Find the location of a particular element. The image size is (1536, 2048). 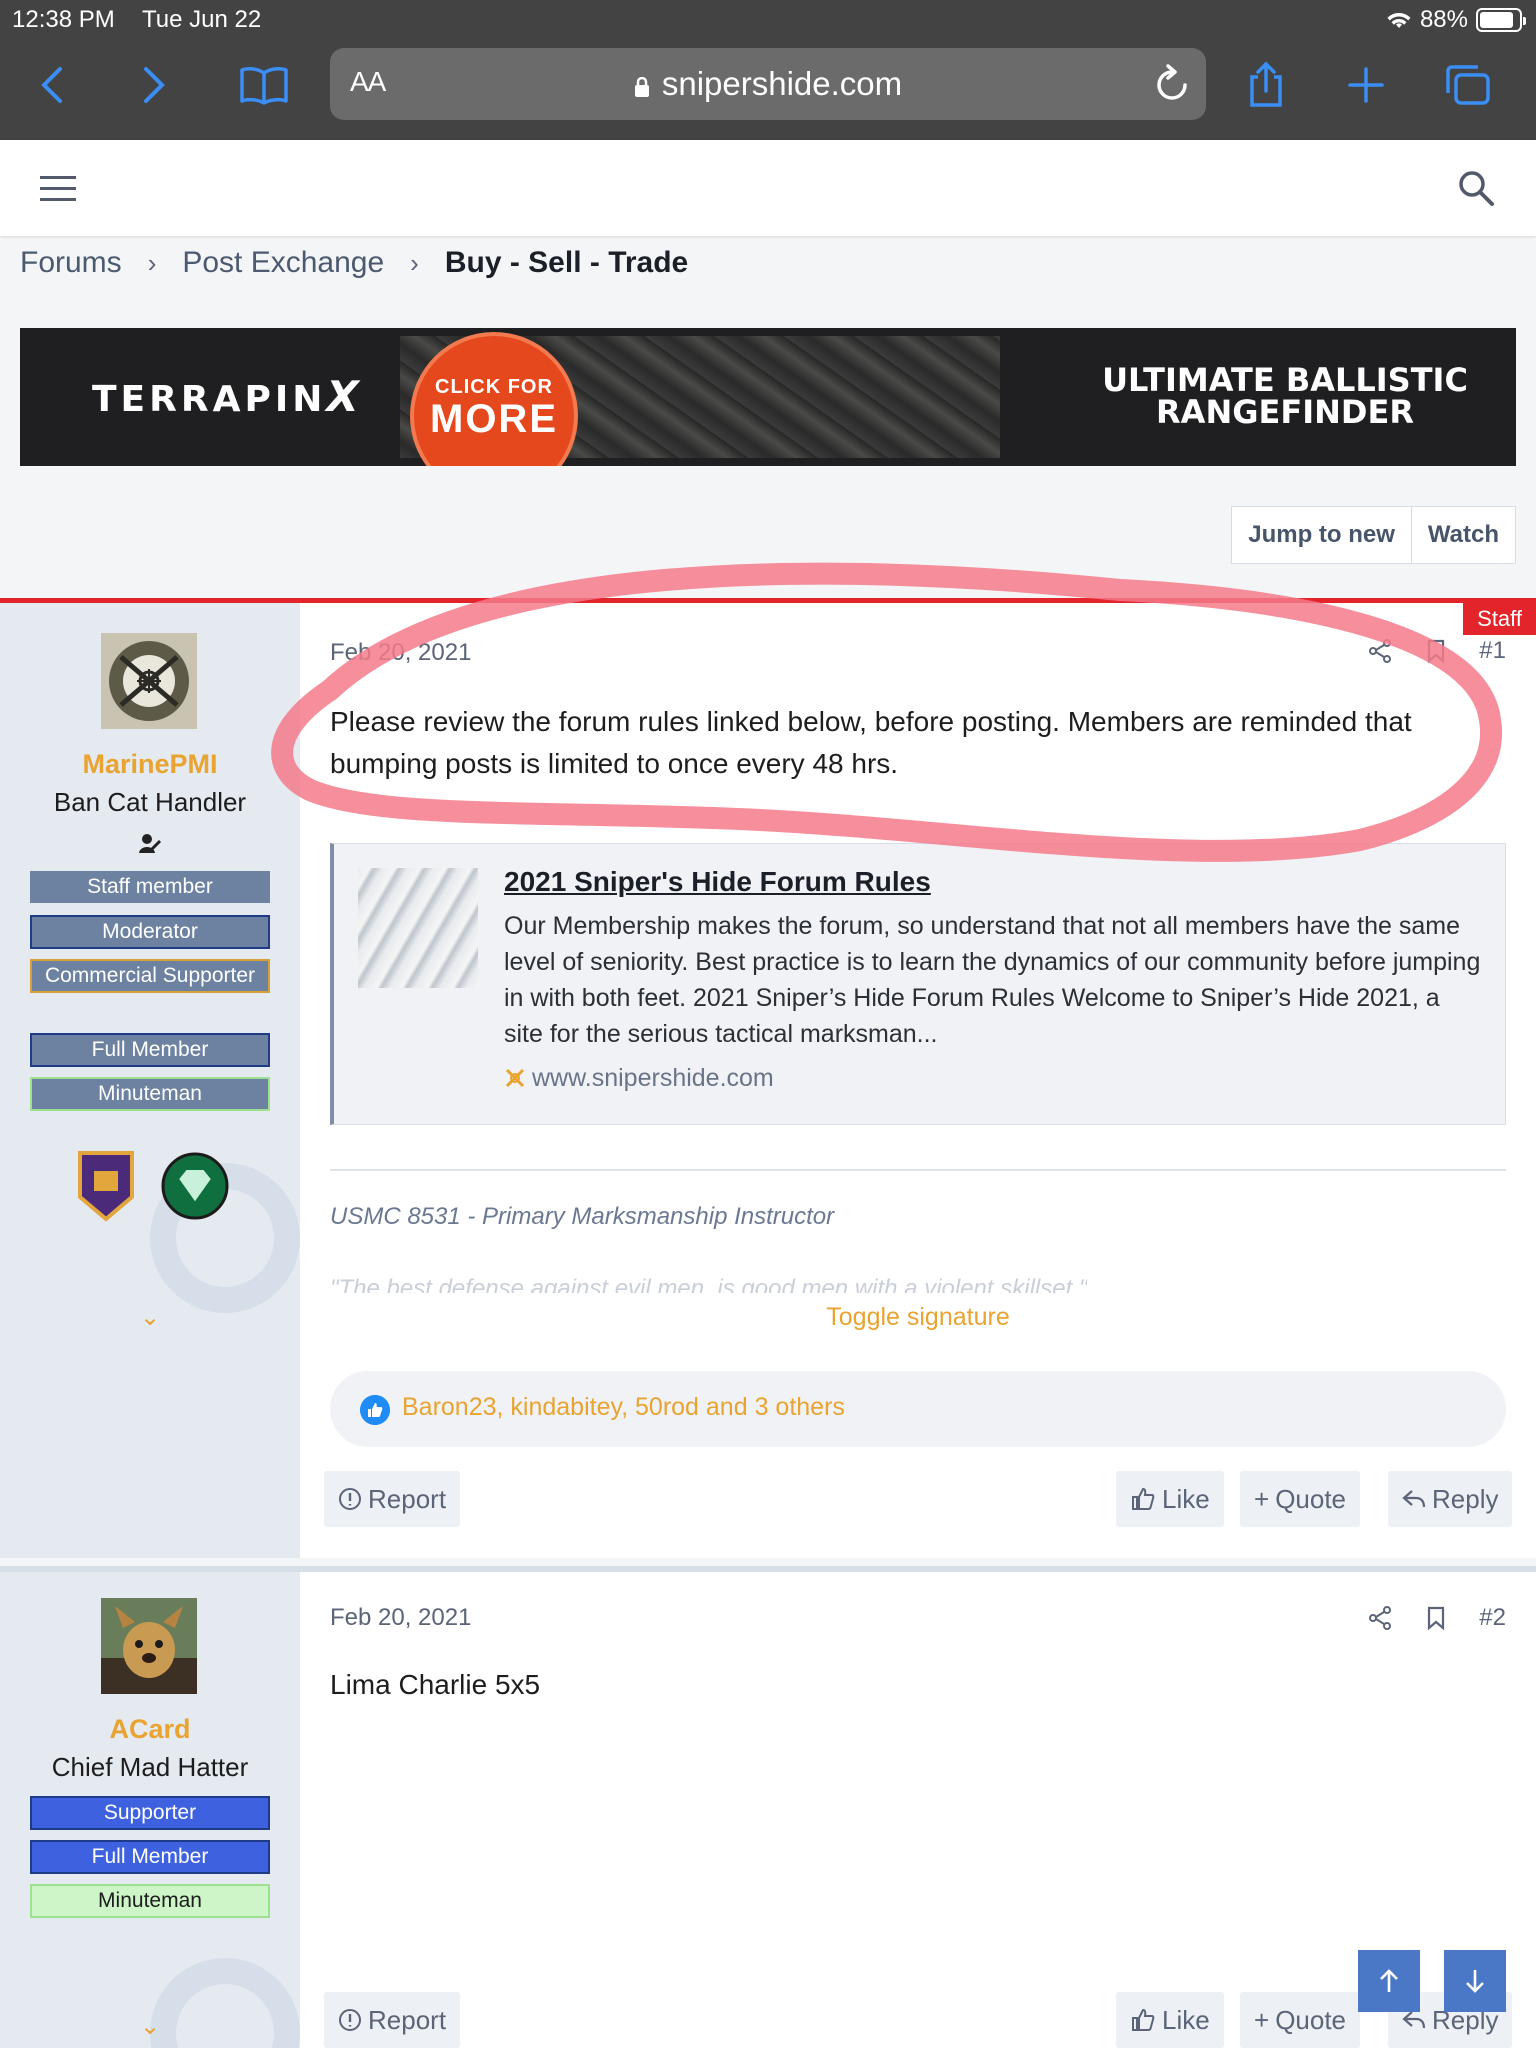

lock-icon is located at coordinates (641, 87).